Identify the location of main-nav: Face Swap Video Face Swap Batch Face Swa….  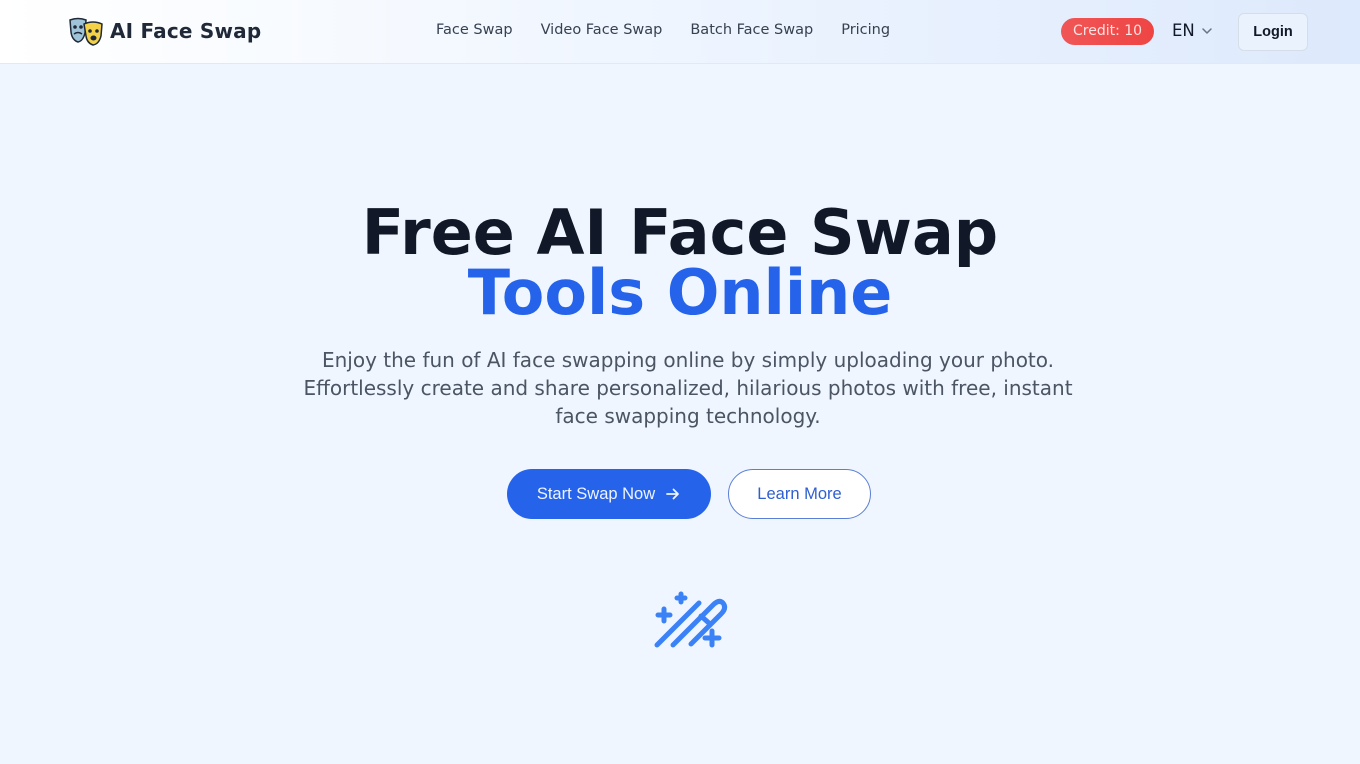
(663, 30).